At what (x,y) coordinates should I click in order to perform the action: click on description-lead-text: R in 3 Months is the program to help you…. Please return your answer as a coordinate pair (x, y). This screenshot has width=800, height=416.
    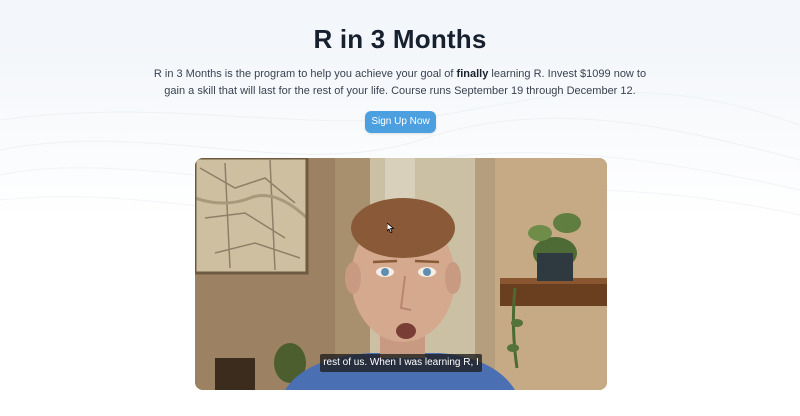
    Looking at the image, I should click on (305, 74).